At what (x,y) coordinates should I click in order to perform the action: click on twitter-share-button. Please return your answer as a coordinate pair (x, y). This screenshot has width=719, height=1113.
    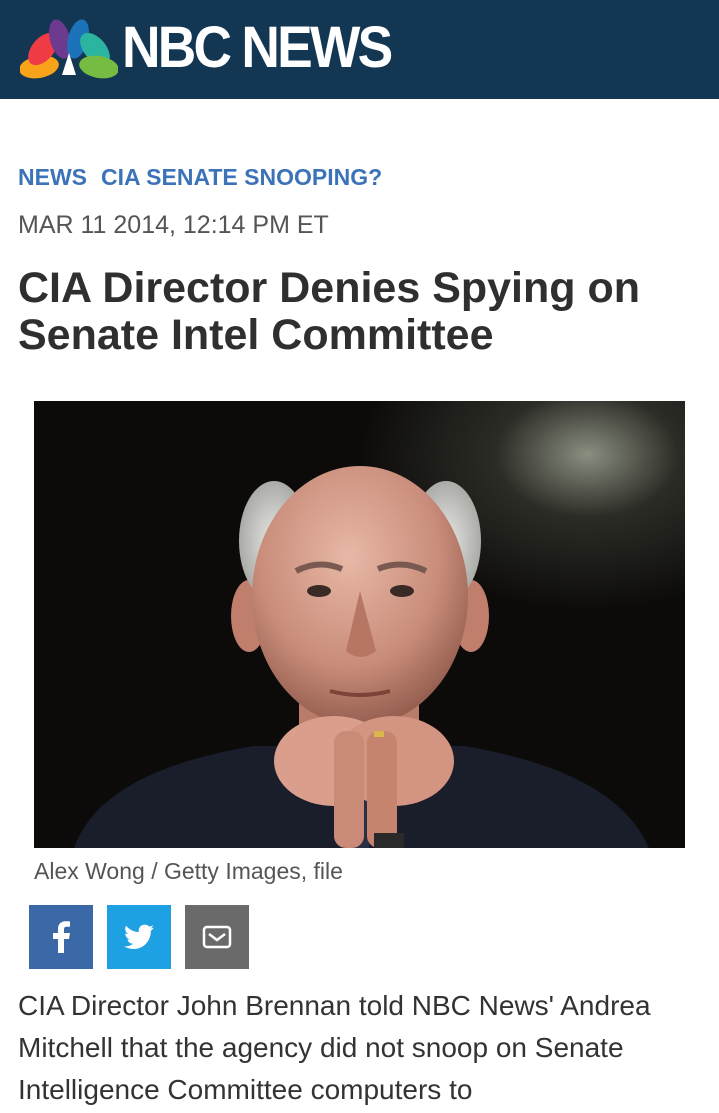
    Looking at the image, I should click on (139, 937).